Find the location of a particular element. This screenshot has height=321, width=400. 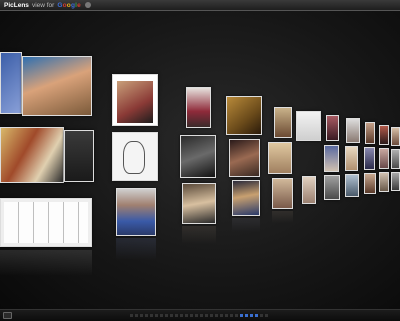

bottom-bar is located at coordinates (200, 315).